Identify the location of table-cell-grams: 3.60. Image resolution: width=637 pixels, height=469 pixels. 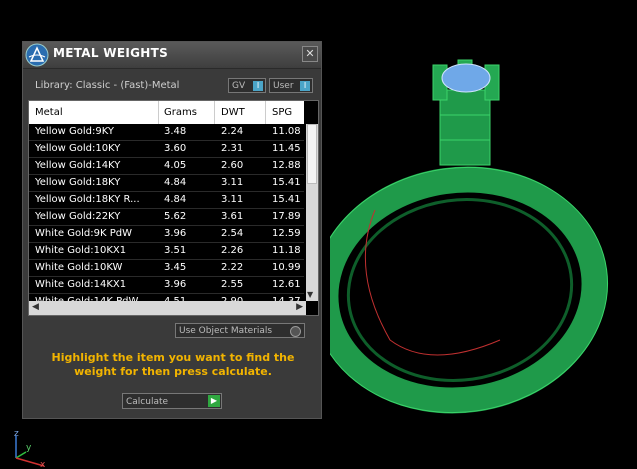
(175, 148).